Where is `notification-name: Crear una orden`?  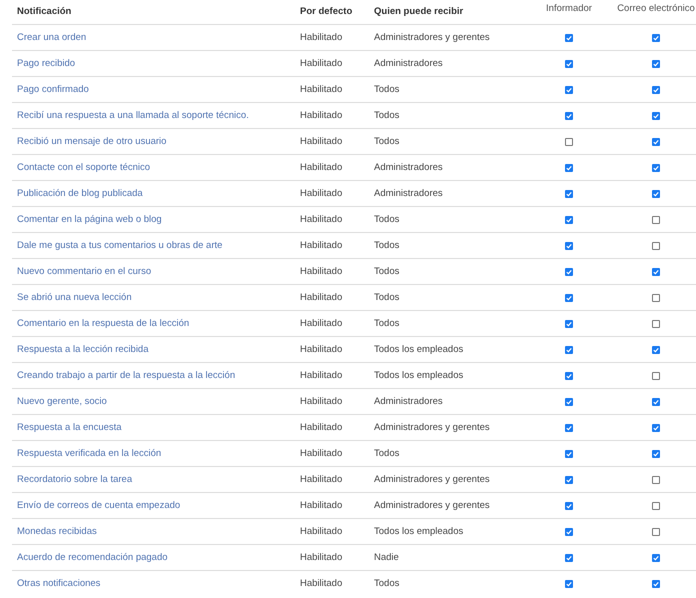 notification-name: Crear una orden is located at coordinates (51, 37).